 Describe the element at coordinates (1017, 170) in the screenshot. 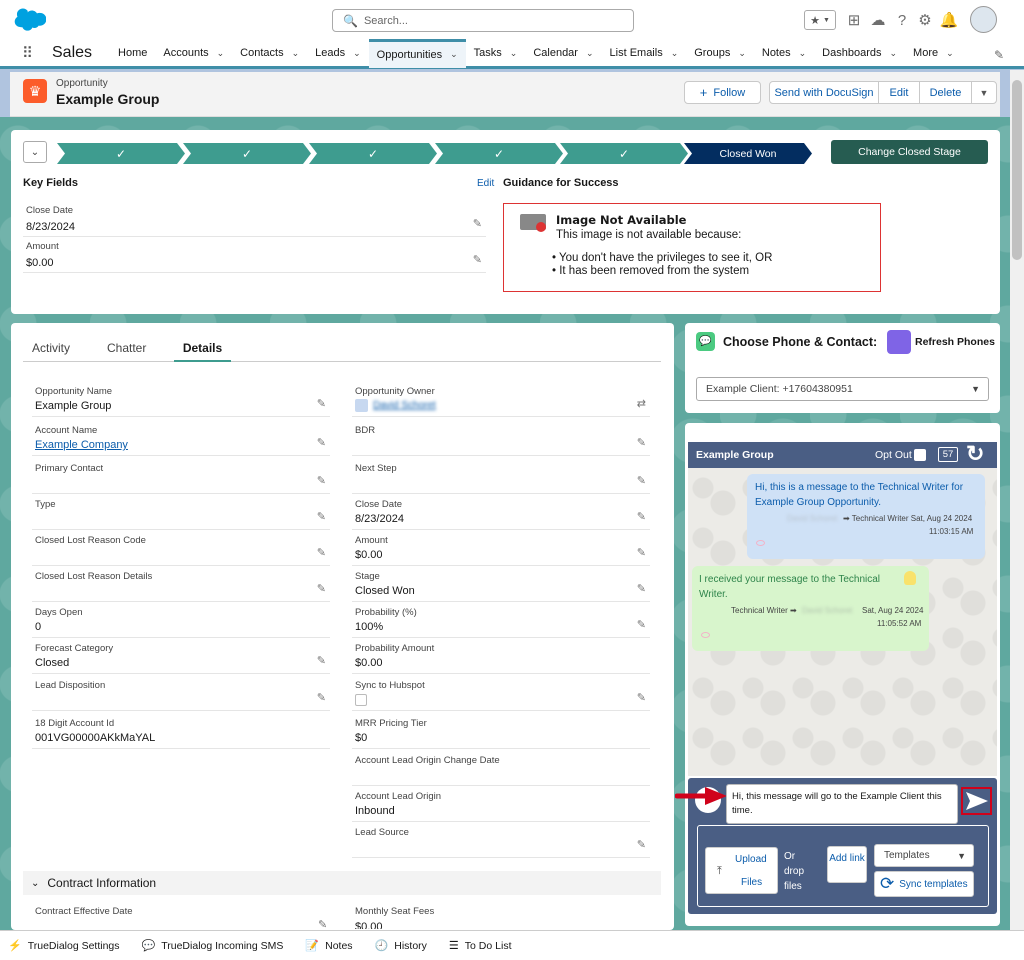

I see `scrollbar-thumb` at that location.